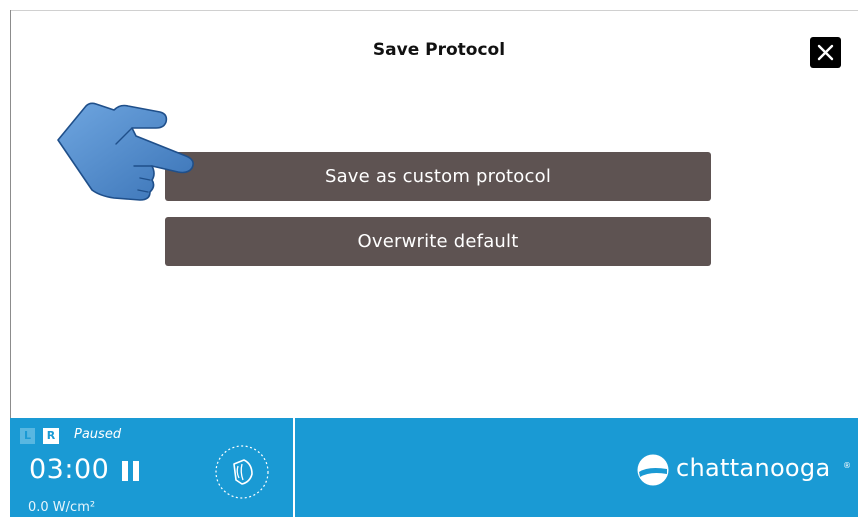  Describe the element at coordinates (438, 176) in the screenshot. I see `save-as-custom-protocol-button: Save as custom protocol` at that location.